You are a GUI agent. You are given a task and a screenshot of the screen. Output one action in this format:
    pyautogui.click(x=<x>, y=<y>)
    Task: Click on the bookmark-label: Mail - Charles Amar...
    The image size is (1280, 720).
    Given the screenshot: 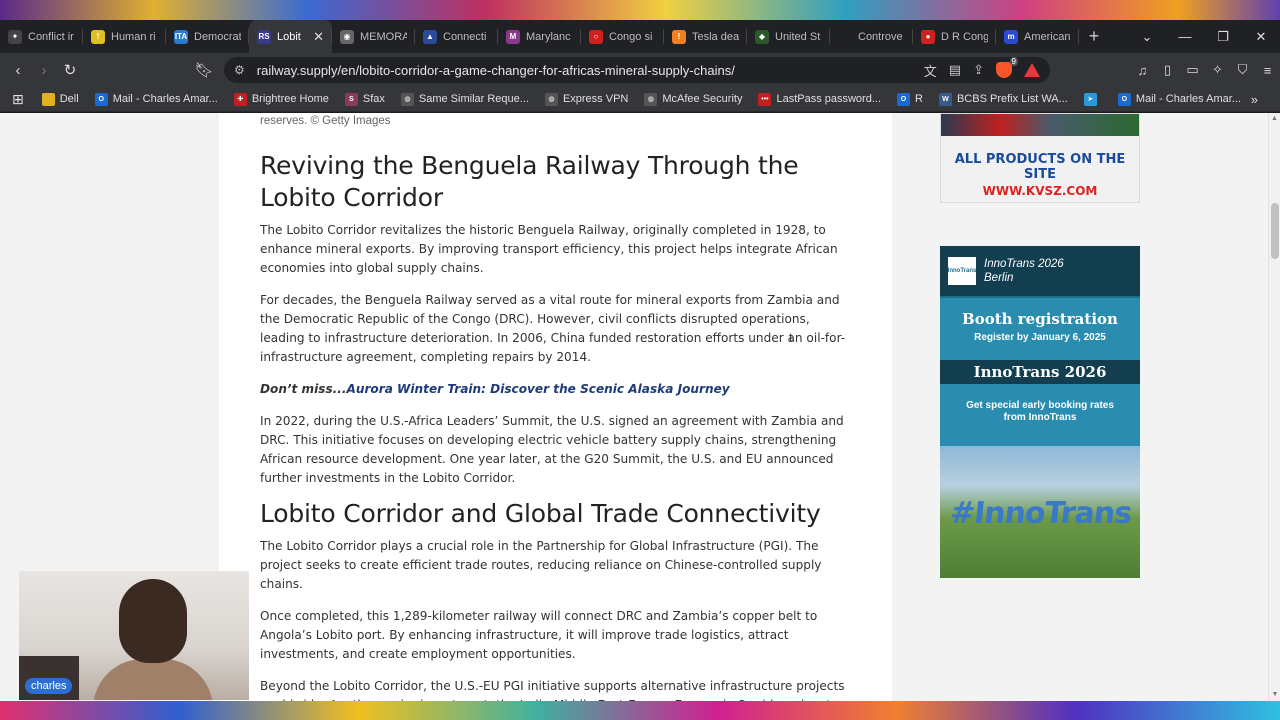 What is the action you would take?
    pyautogui.click(x=1188, y=99)
    